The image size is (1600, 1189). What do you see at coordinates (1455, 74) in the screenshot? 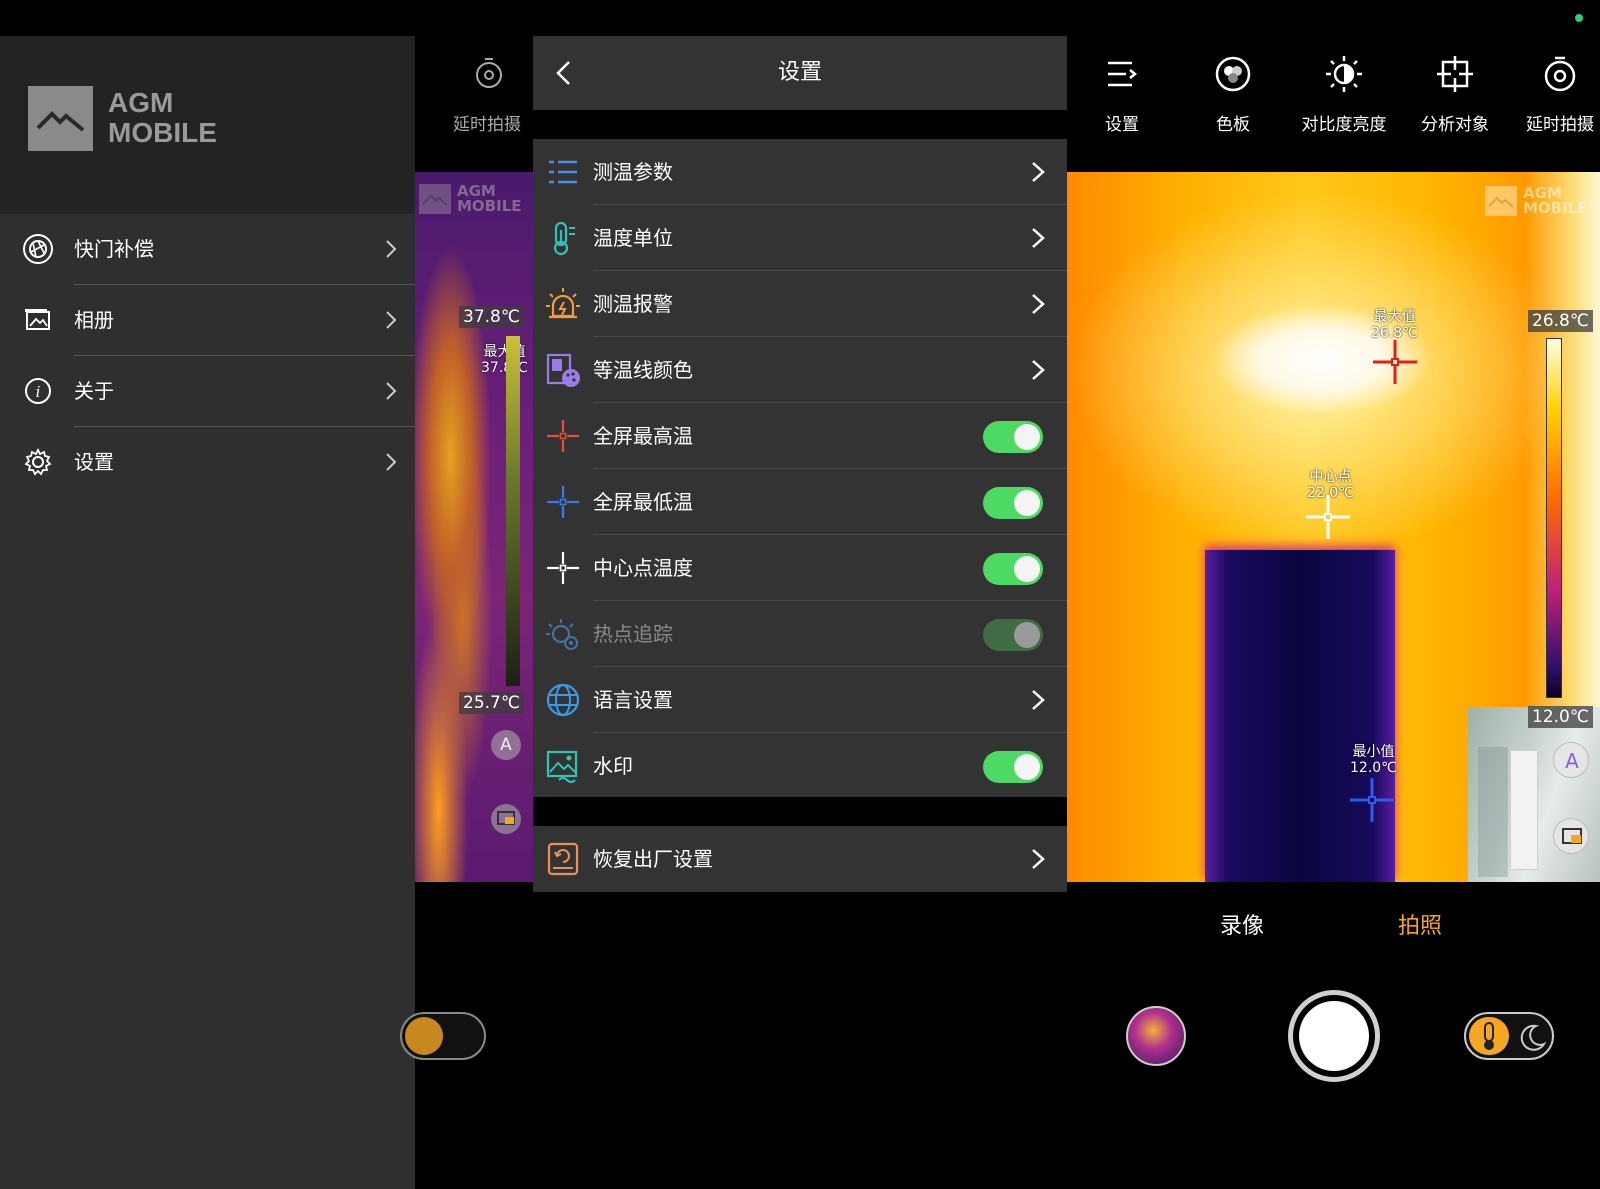
I see `target-icon` at bounding box center [1455, 74].